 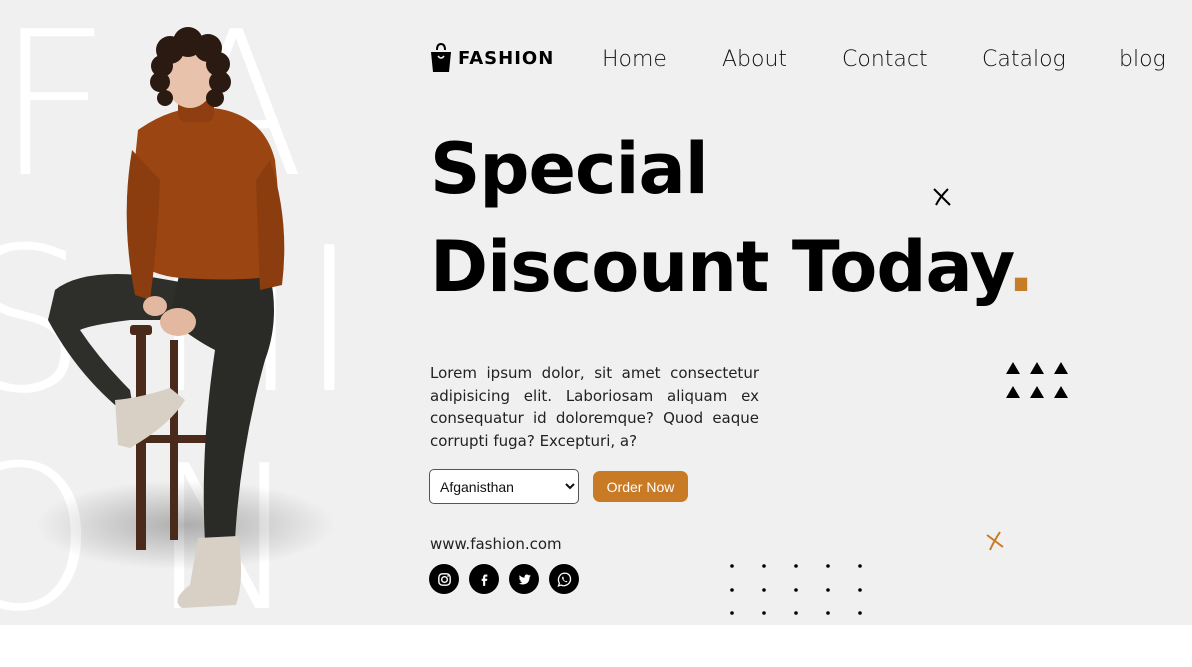 What do you see at coordinates (1142, 59) in the screenshot?
I see `nav-blog: blog` at bounding box center [1142, 59].